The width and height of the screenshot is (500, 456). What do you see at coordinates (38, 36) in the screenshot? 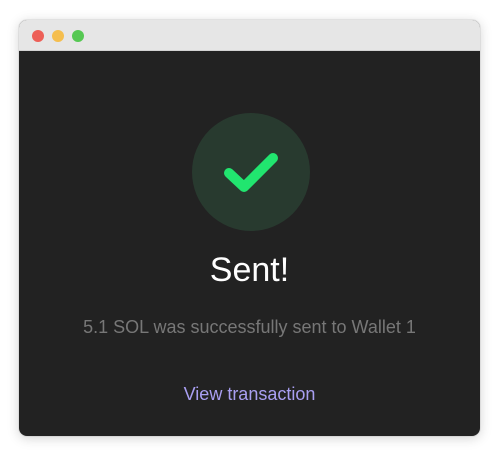
I see `close-window-button` at bounding box center [38, 36].